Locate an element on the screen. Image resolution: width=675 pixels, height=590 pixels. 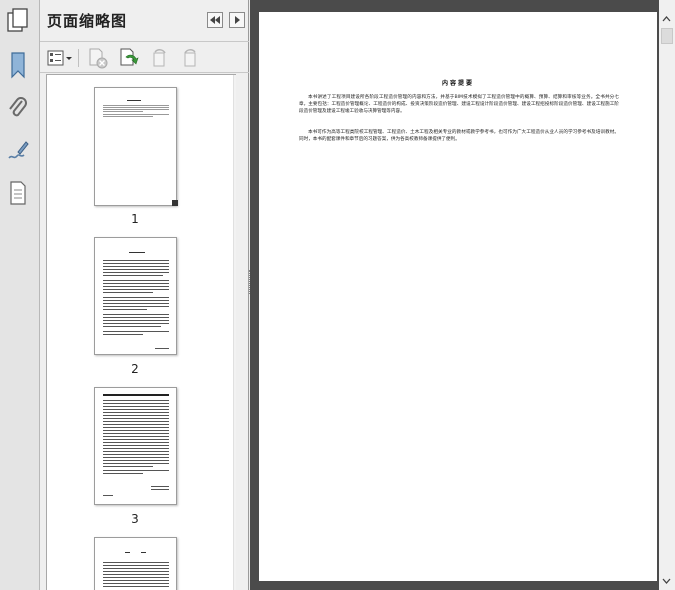
options-menu-button is located at coordinates (60, 58).